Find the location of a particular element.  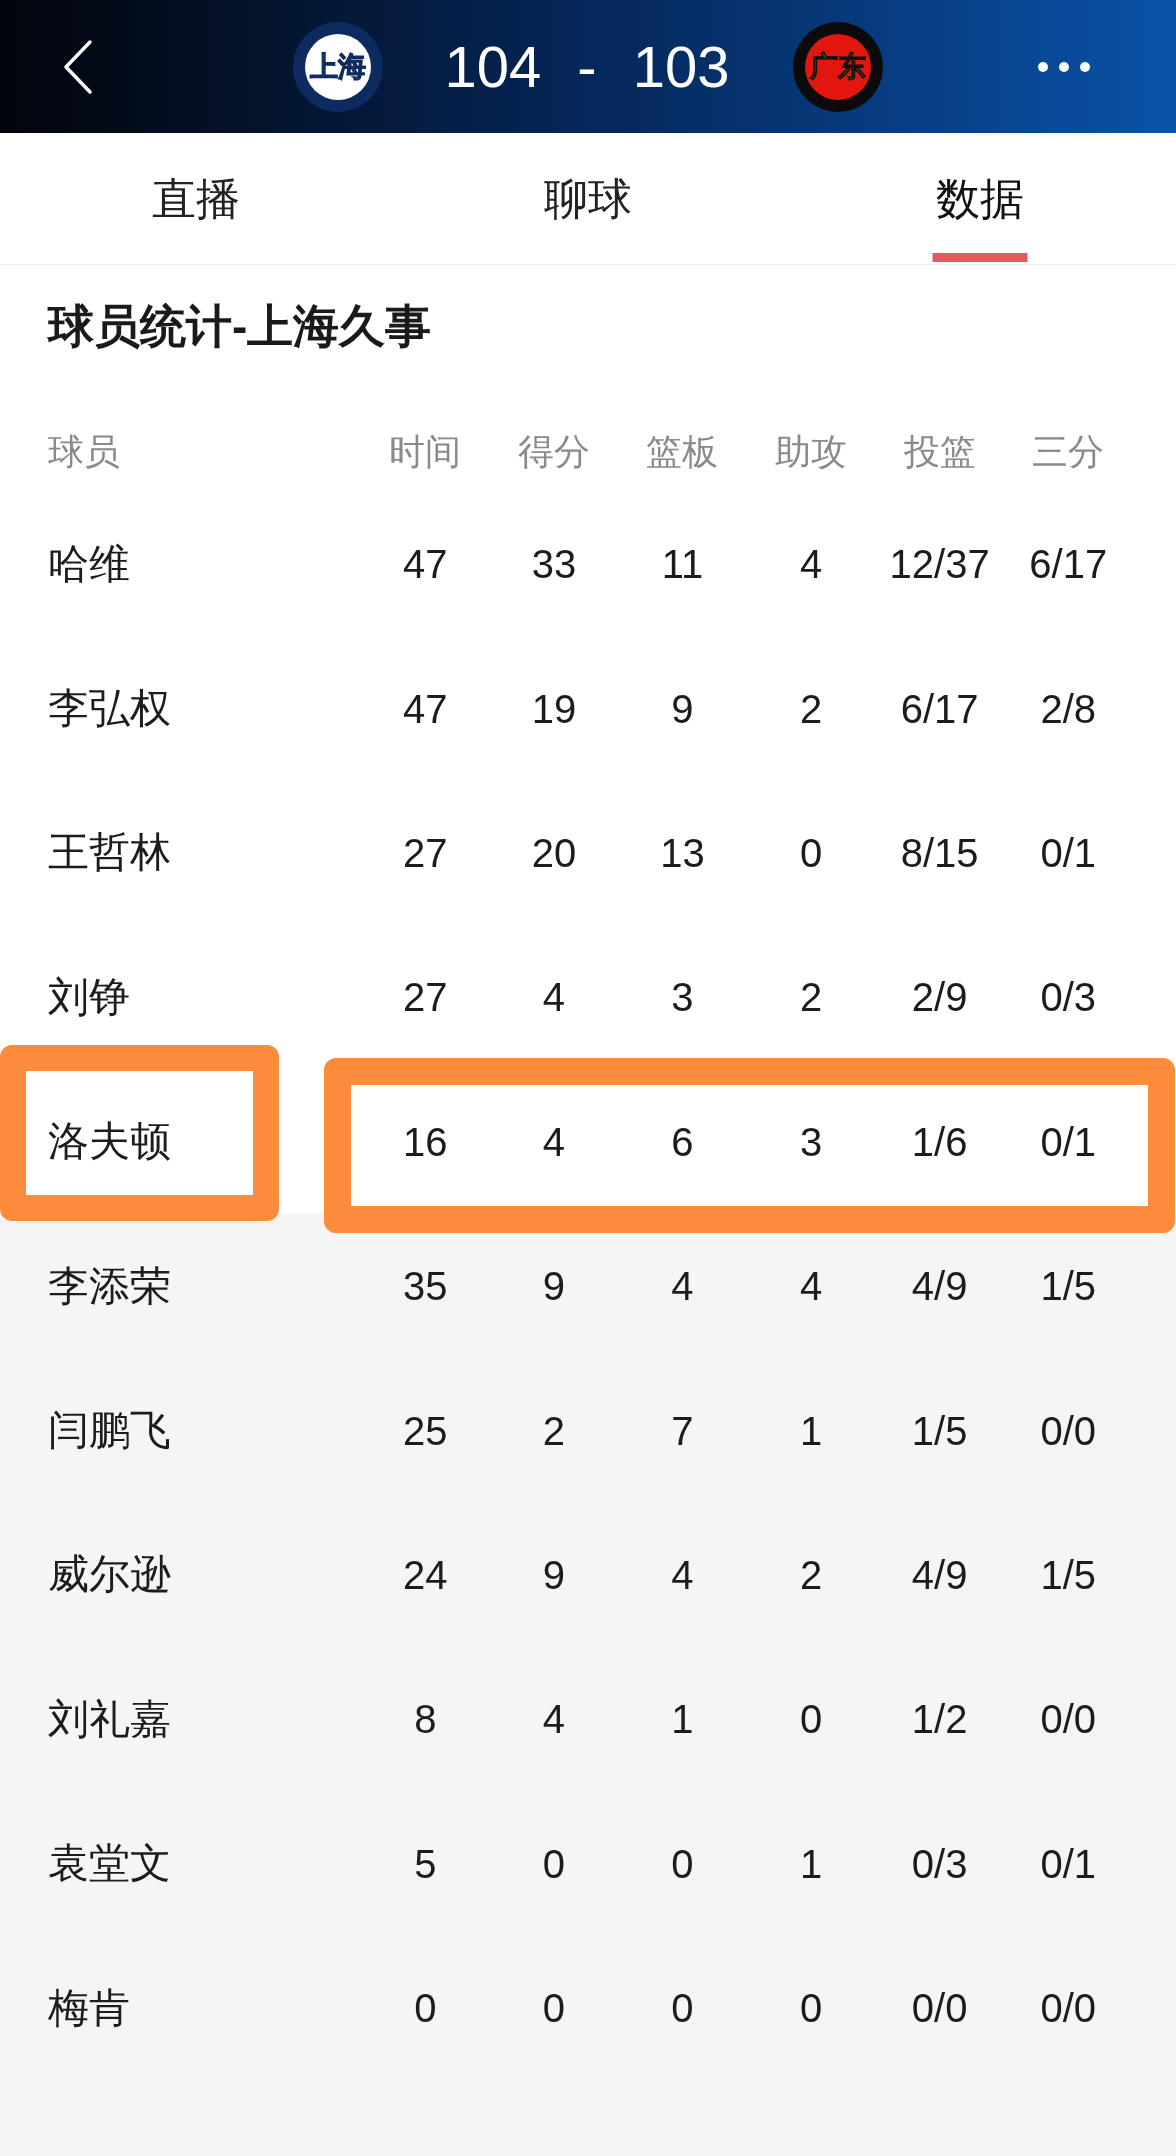

stat-value: 2/9 is located at coordinates (939, 997).